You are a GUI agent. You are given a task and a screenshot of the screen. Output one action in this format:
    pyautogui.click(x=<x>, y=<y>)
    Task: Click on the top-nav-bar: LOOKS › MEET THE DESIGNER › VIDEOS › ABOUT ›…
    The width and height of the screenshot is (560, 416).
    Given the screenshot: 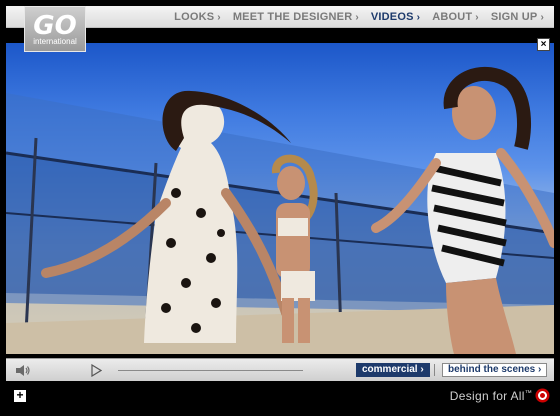 What is the action you would take?
    pyautogui.click(x=280, y=17)
    